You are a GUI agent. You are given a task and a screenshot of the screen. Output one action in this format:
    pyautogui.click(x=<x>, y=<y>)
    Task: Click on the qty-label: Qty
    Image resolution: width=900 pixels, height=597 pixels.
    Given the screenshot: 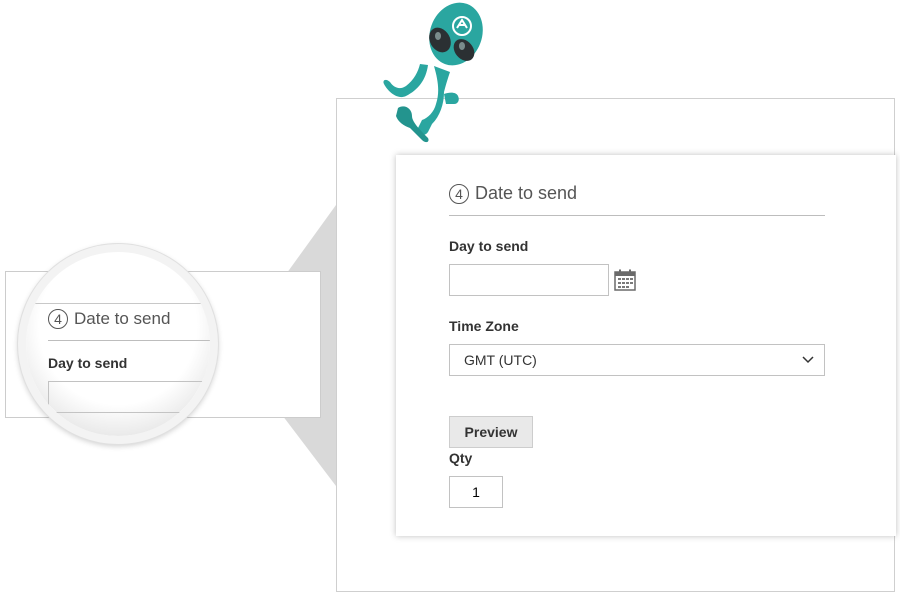 What is the action you would take?
    pyautogui.click(x=461, y=458)
    